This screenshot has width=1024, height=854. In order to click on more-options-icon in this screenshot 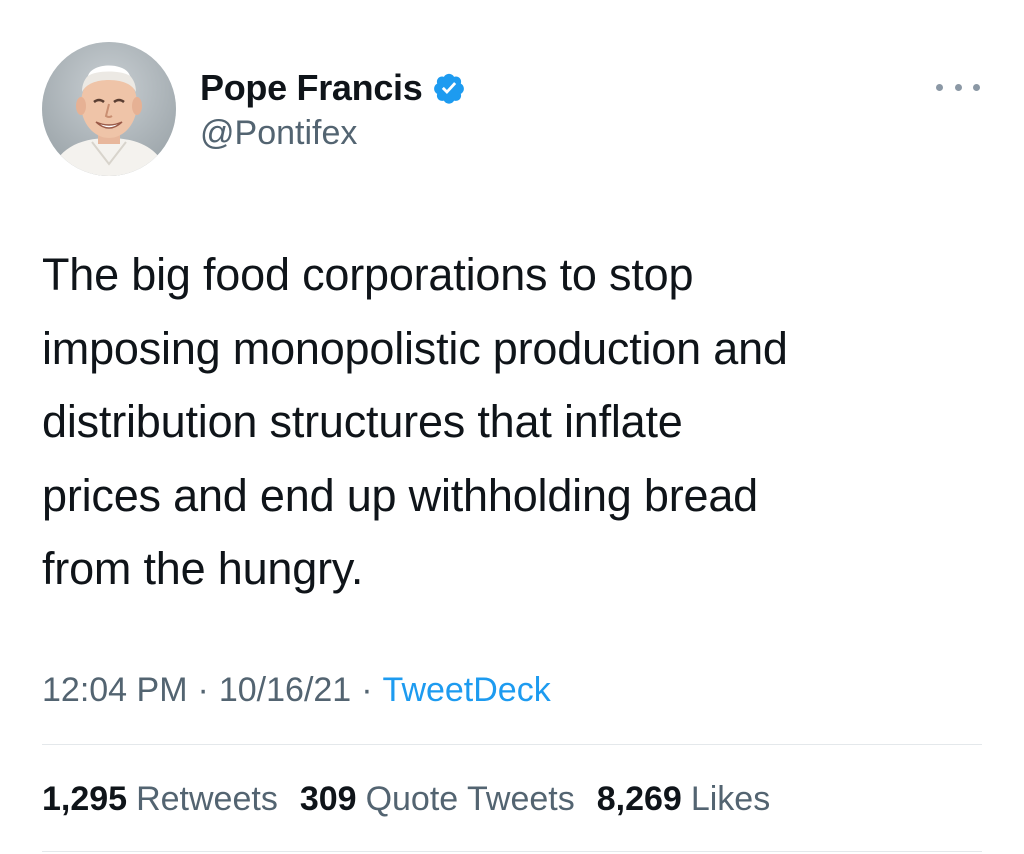, I will do `click(939, 87)`.